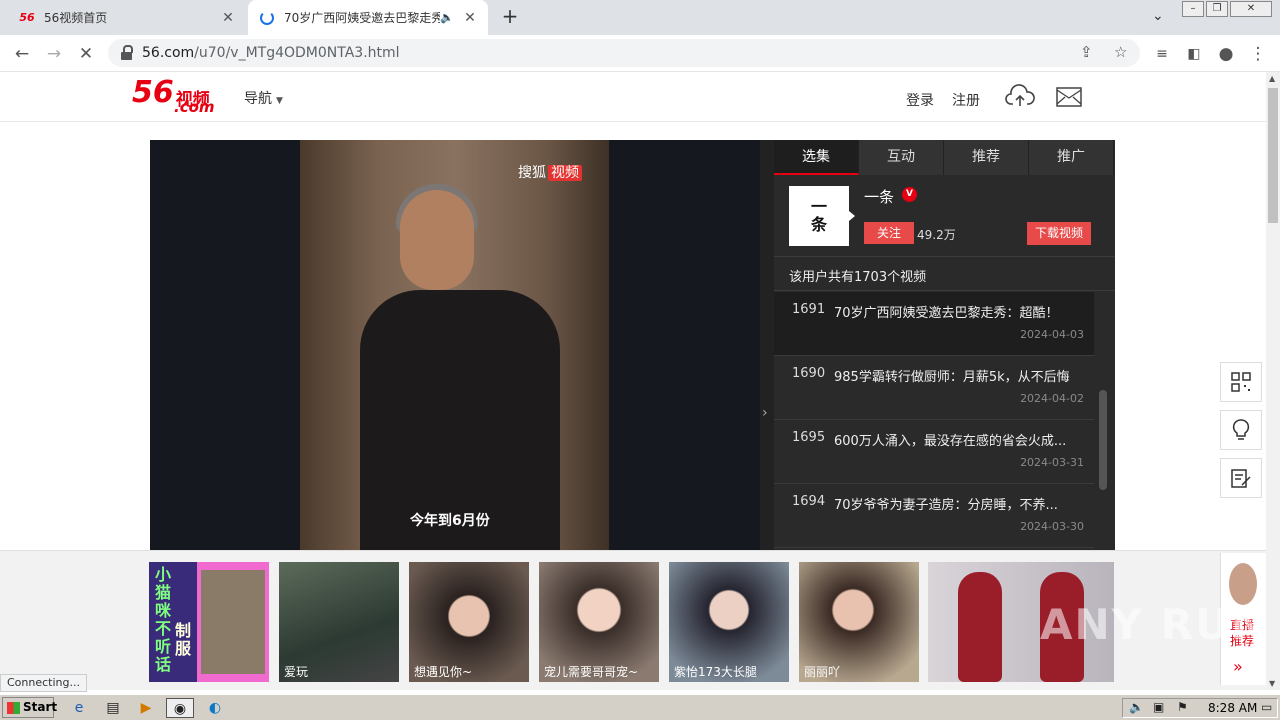 The width and height of the screenshot is (1280, 720). I want to click on idea-button, so click(1241, 430).